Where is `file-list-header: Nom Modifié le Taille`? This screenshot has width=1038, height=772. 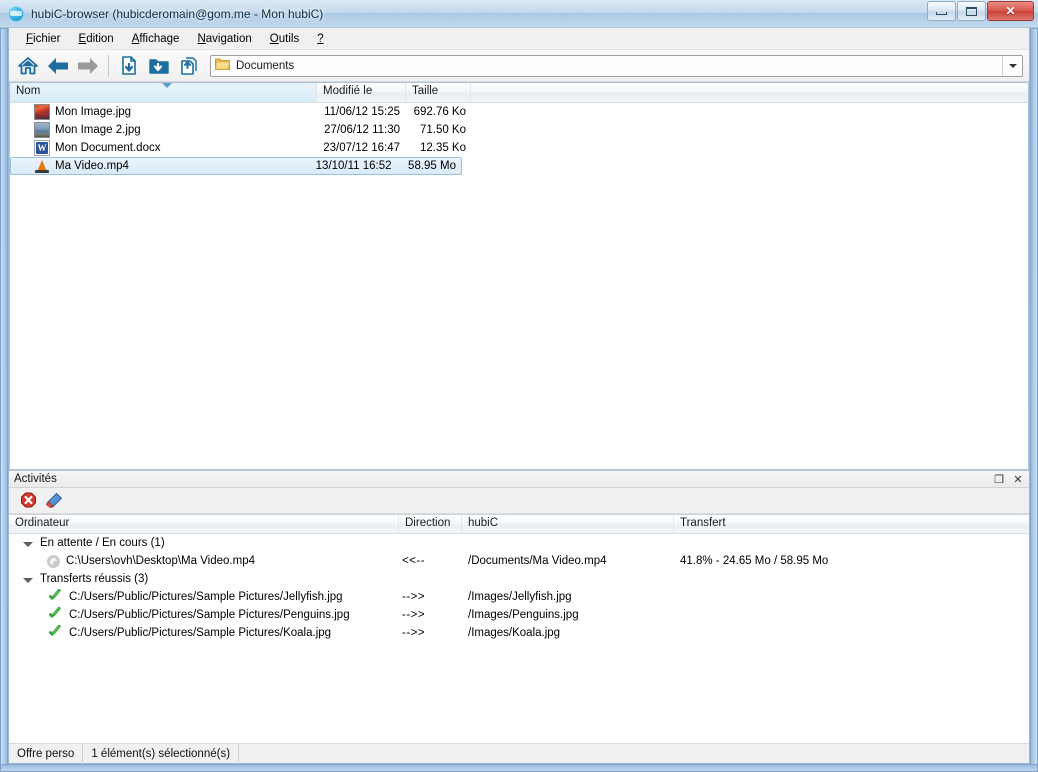 file-list-header: Nom Modifié le Taille is located at coordinates (519, 93).